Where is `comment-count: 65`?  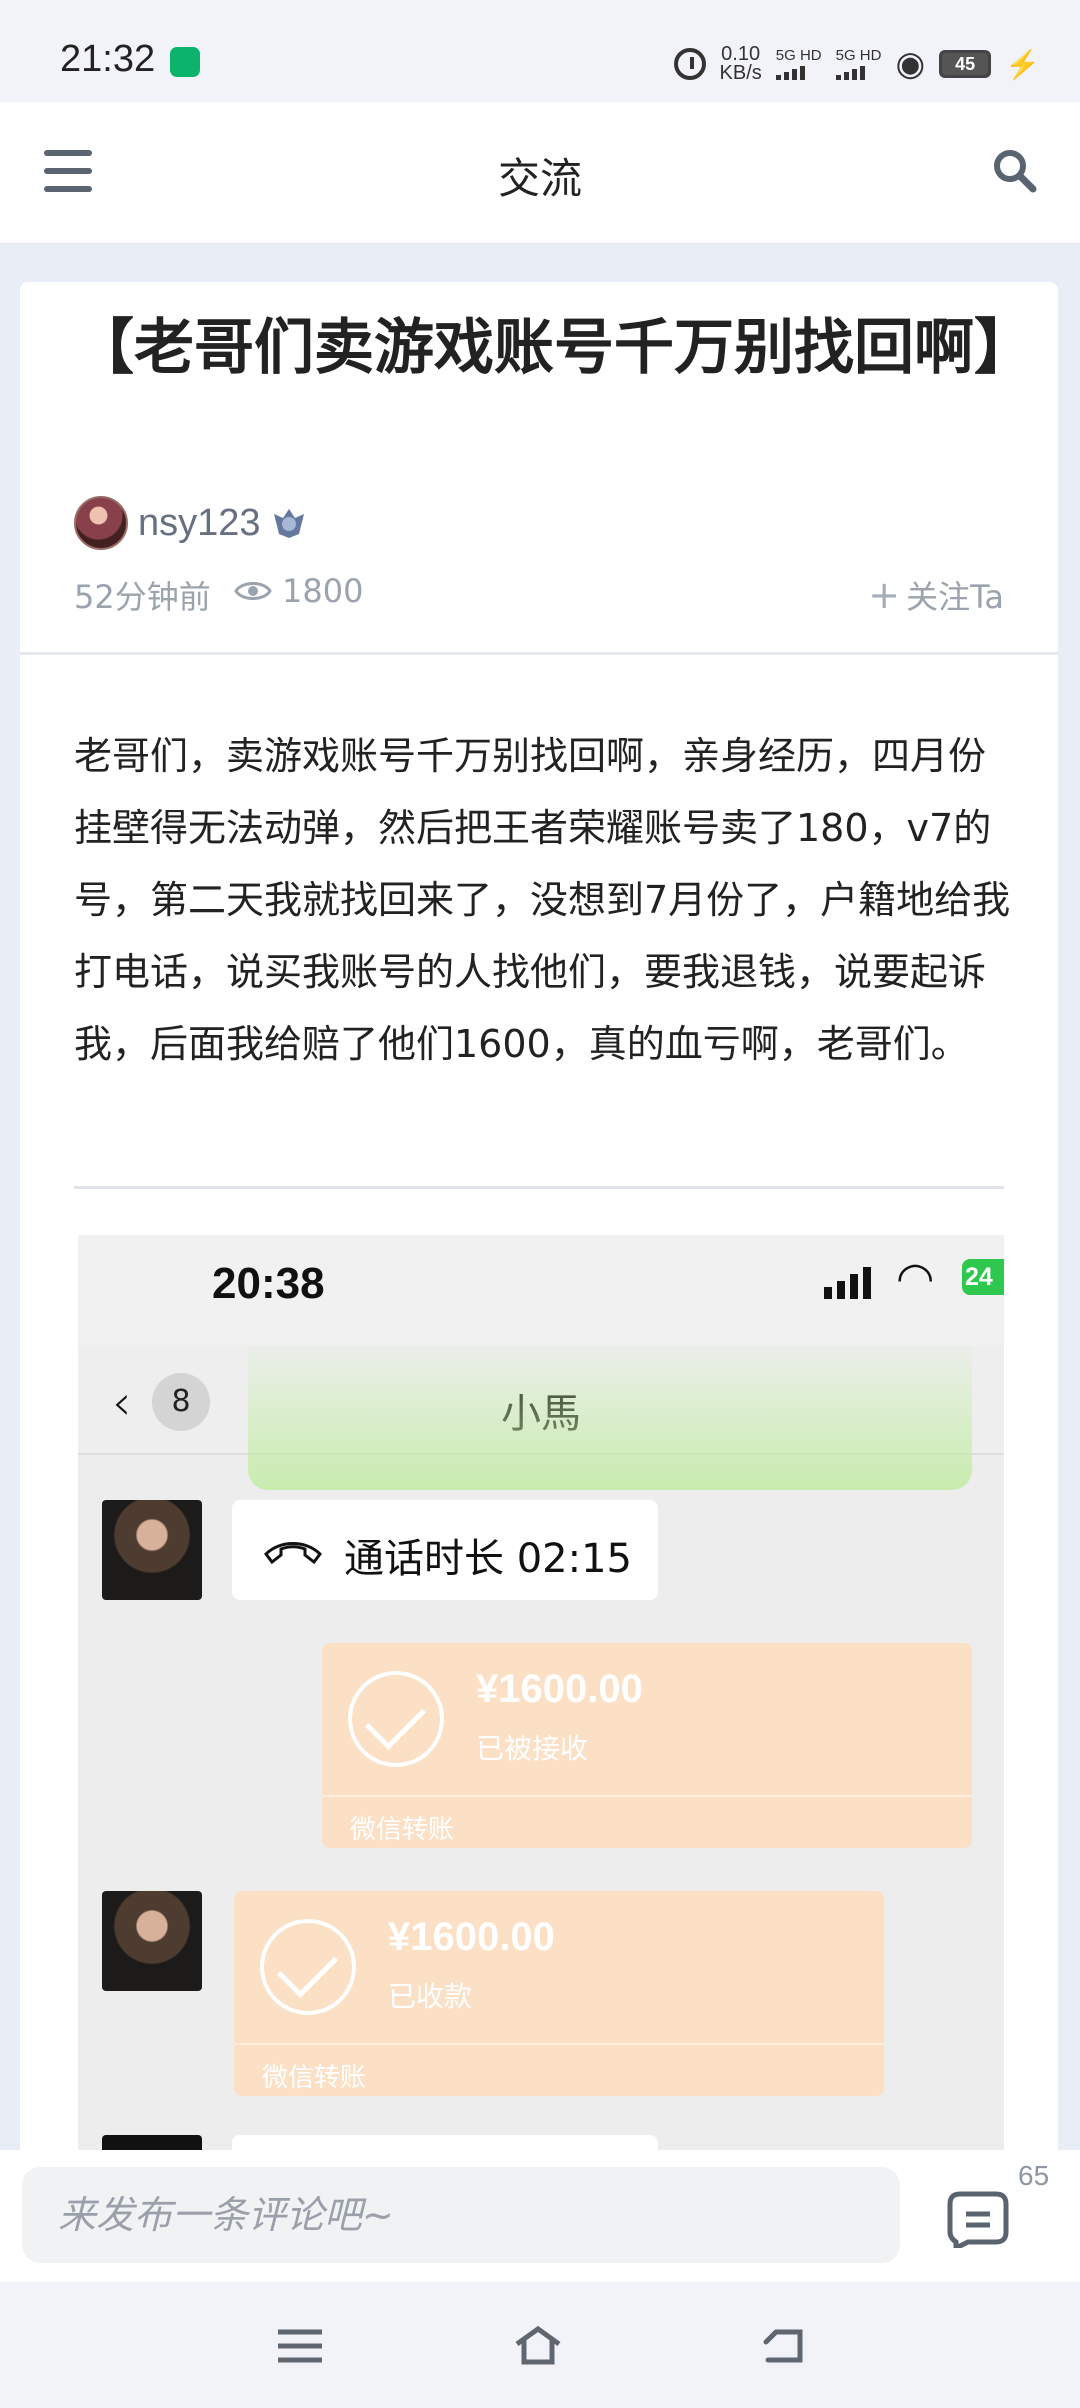
comment-count: 65 is located at coordinates (1034, 2175).